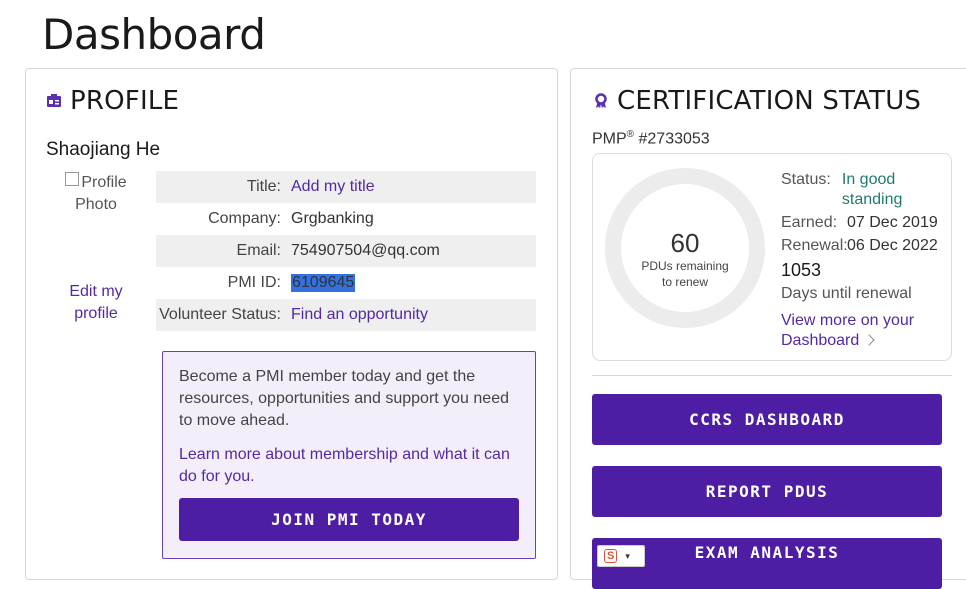  I want to click on profile-name: Shaojiang He, so click(103, 149).